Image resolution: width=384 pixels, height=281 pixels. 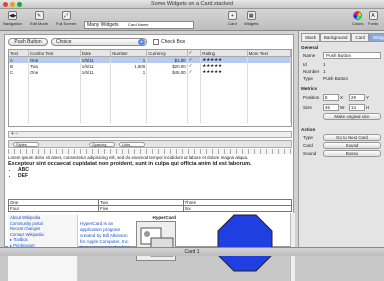 I want to click on fonts-icon: A, so click(x=373, y=15).